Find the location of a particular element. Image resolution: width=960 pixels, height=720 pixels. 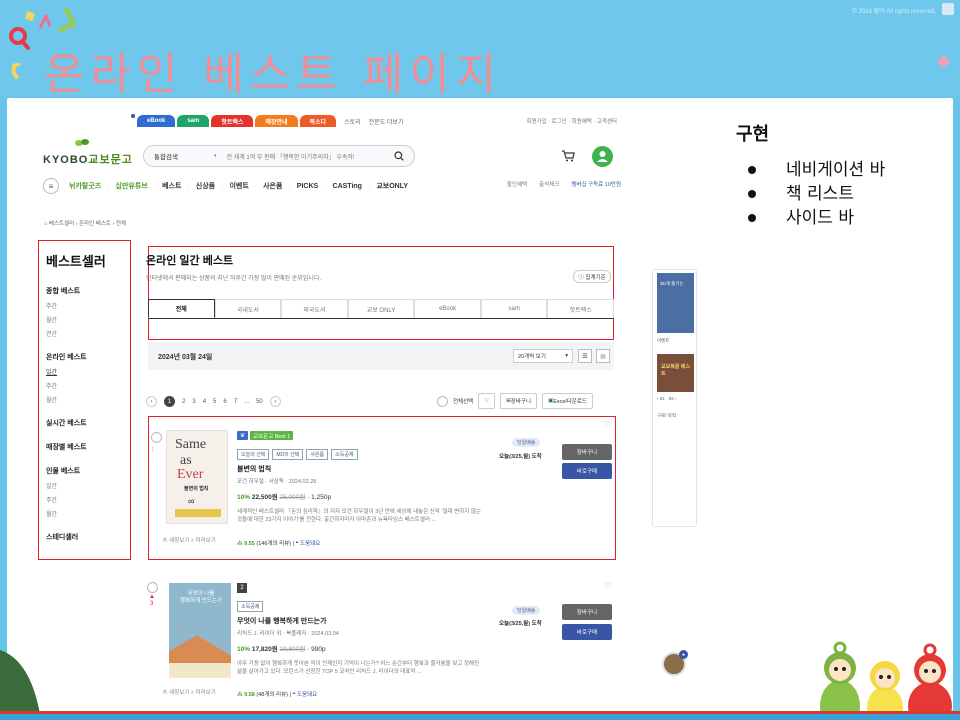

rail-banner-text: 3D게 즐기는 is located at coordinates (672, 283).